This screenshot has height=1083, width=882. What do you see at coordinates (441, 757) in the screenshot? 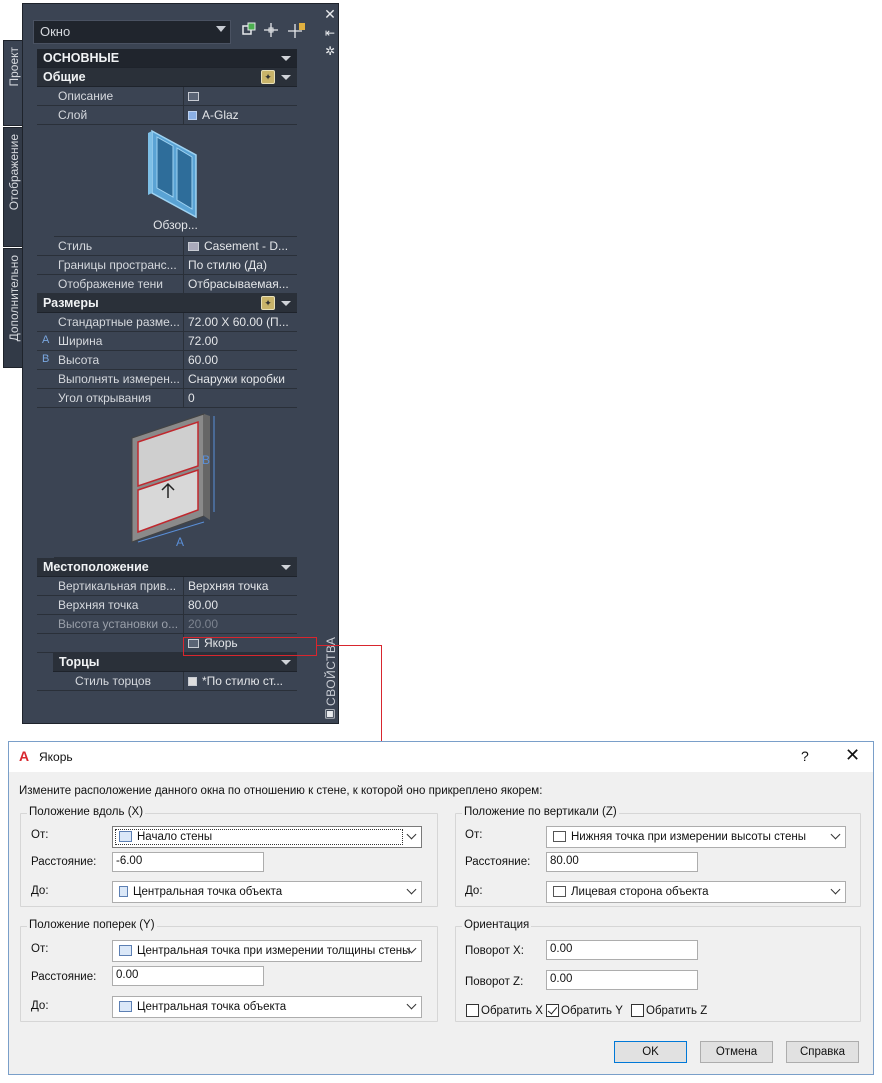
I see `dialog-title-bar: A Якорь ? ✕` at bounding box center [441, 757].